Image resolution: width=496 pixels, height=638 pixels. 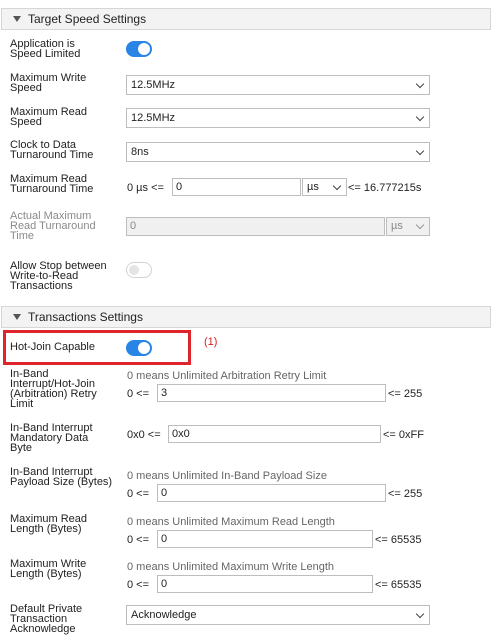 What do you see at coordinates (139, 348) in the screenshot?
I see `hot-join-toggle` at bounding box center [139, 348].